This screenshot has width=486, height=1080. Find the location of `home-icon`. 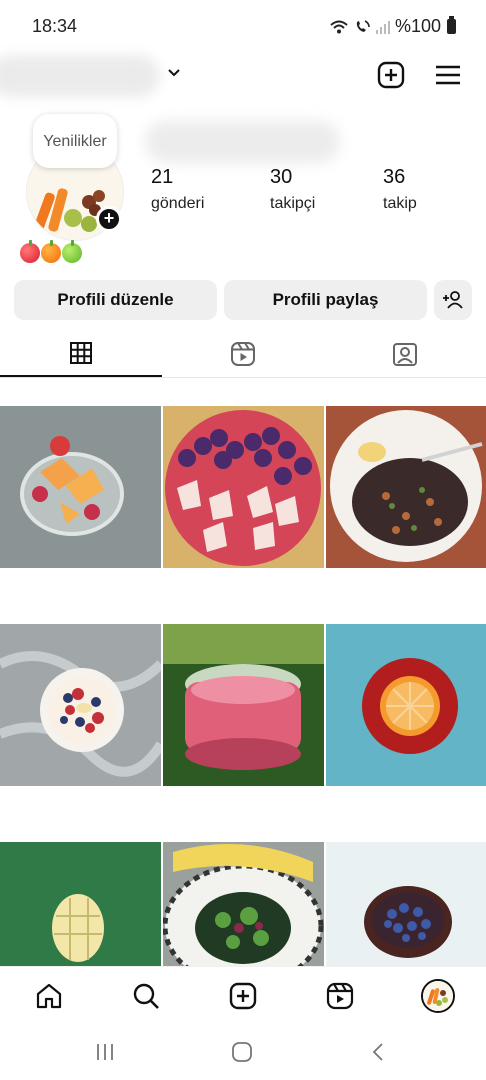

home-icon is located at coordinates (49, 996).